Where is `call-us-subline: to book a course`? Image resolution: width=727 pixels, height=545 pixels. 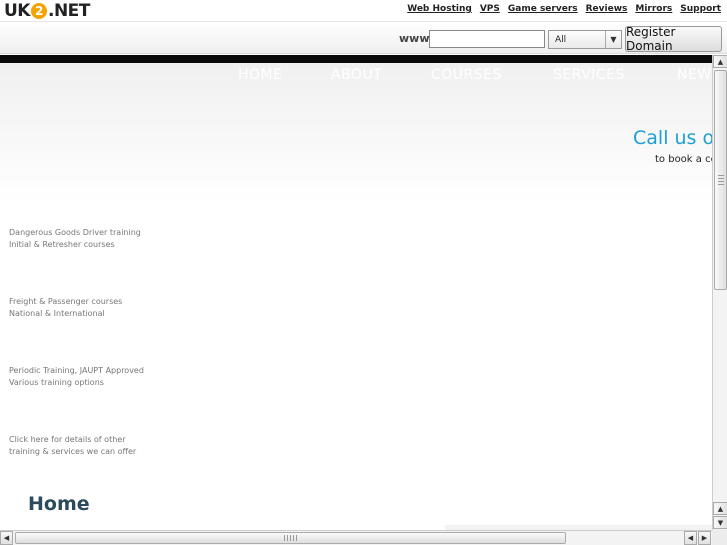 call-us-subline: to book a course is located at coordinates (683, 159).